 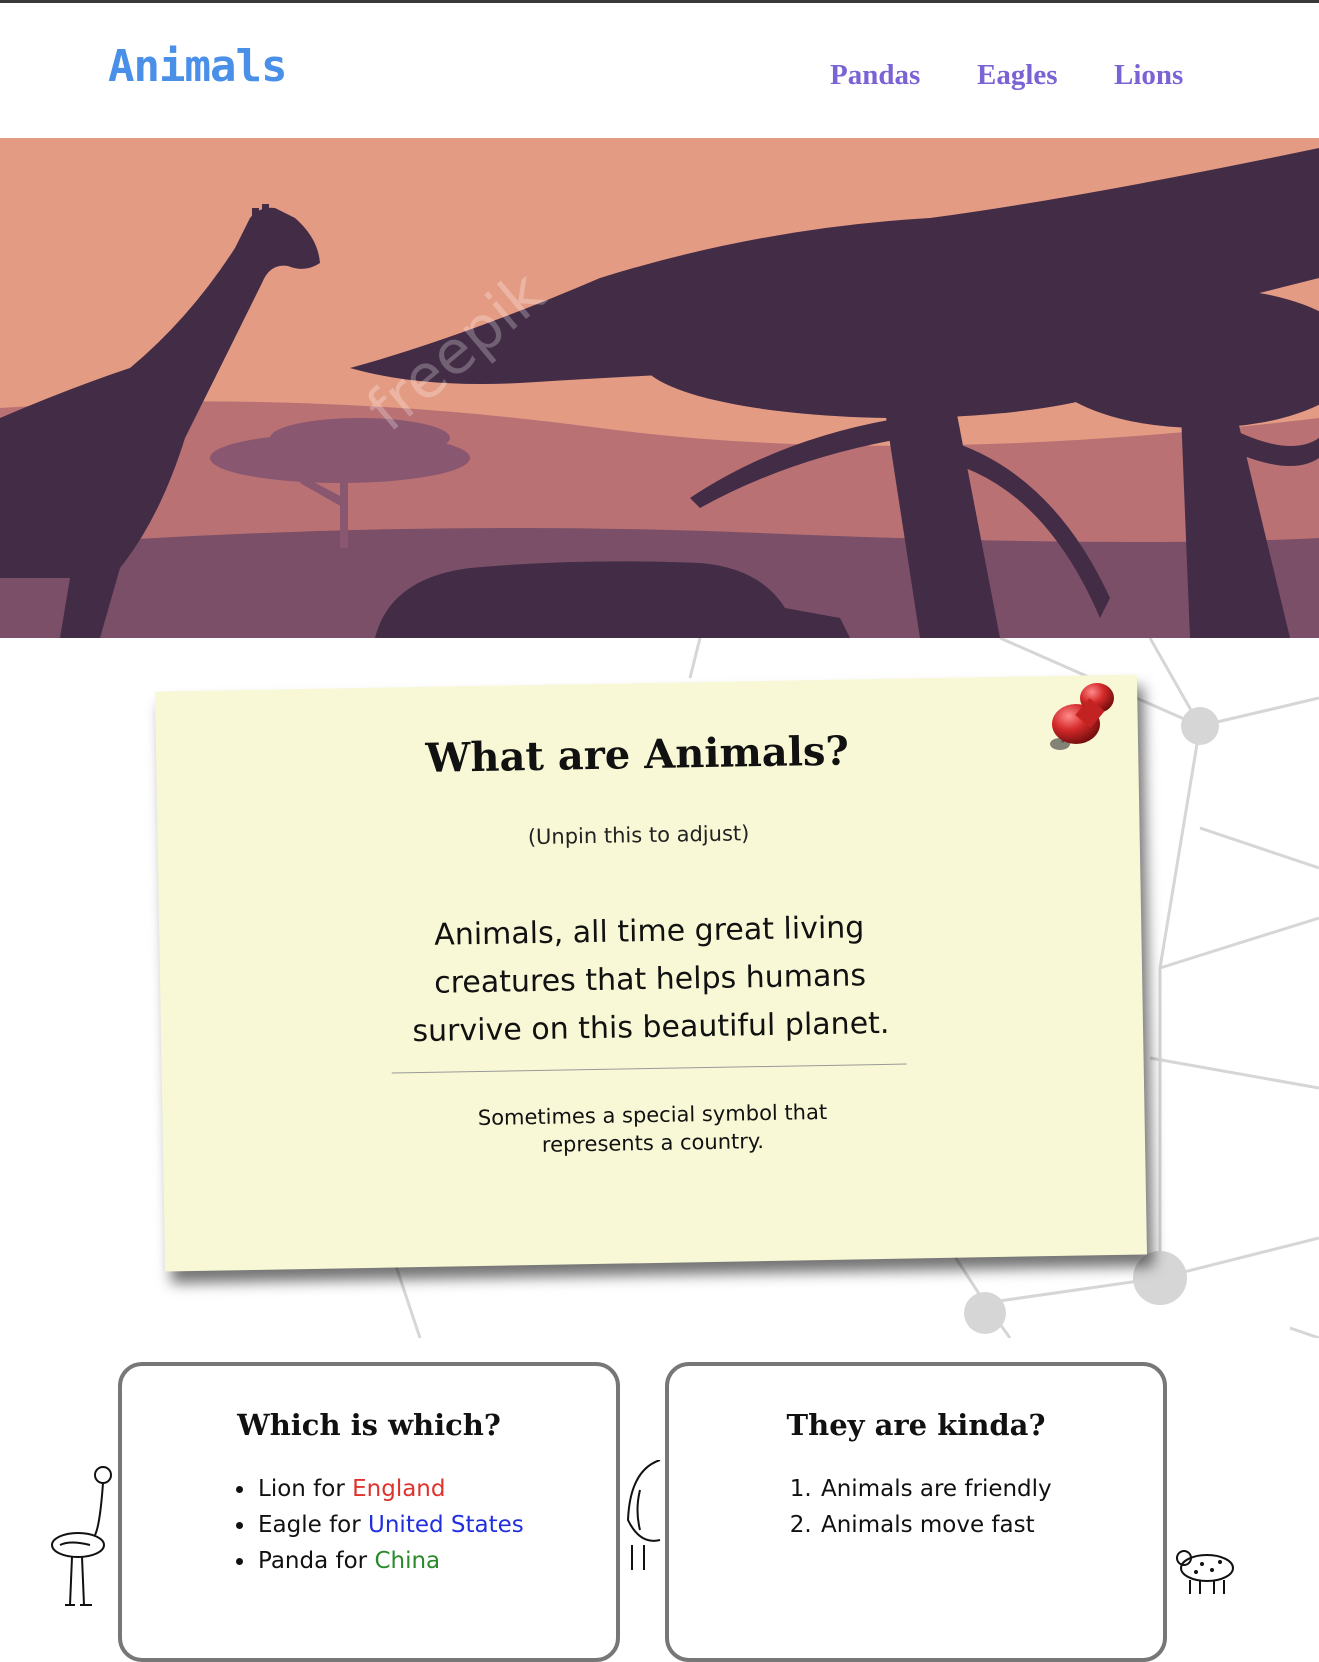 I want to click on list-item: Panda for China, so click(x=390, y=1561).